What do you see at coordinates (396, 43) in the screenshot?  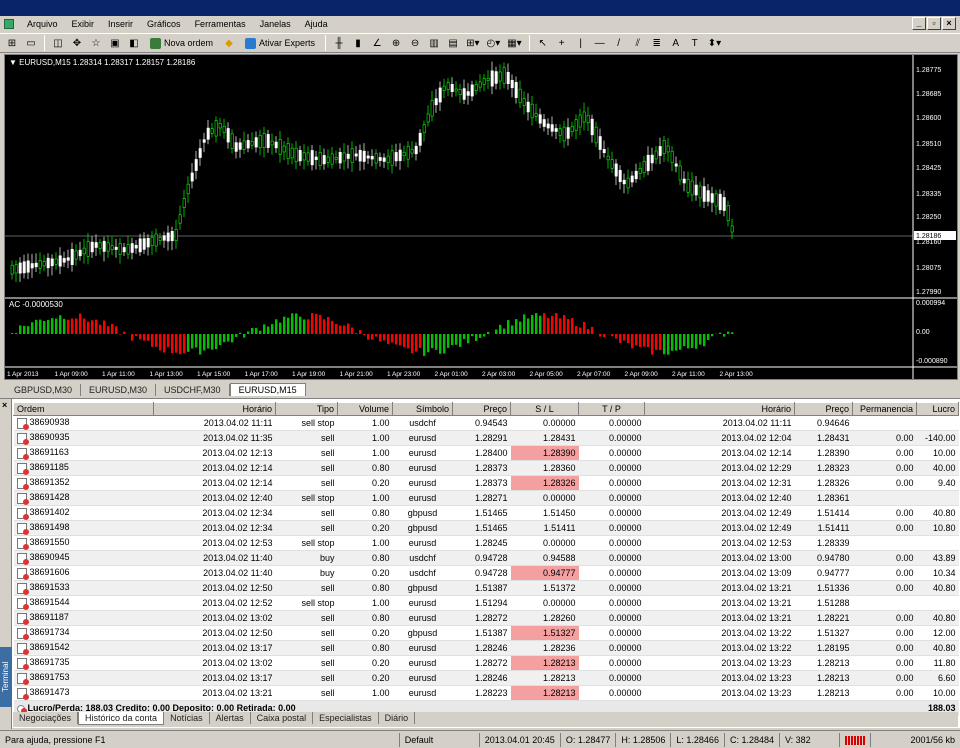 I see `zoom-in-icon: ⊕` at bounding box center [396, 43].